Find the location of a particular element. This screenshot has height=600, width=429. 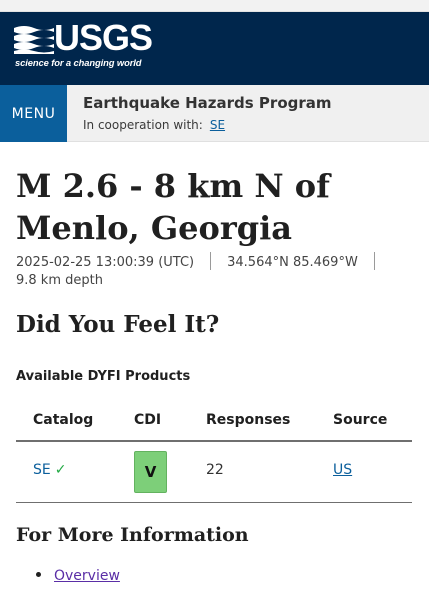

menu-button: MENU is located at coordinates (33, 113).